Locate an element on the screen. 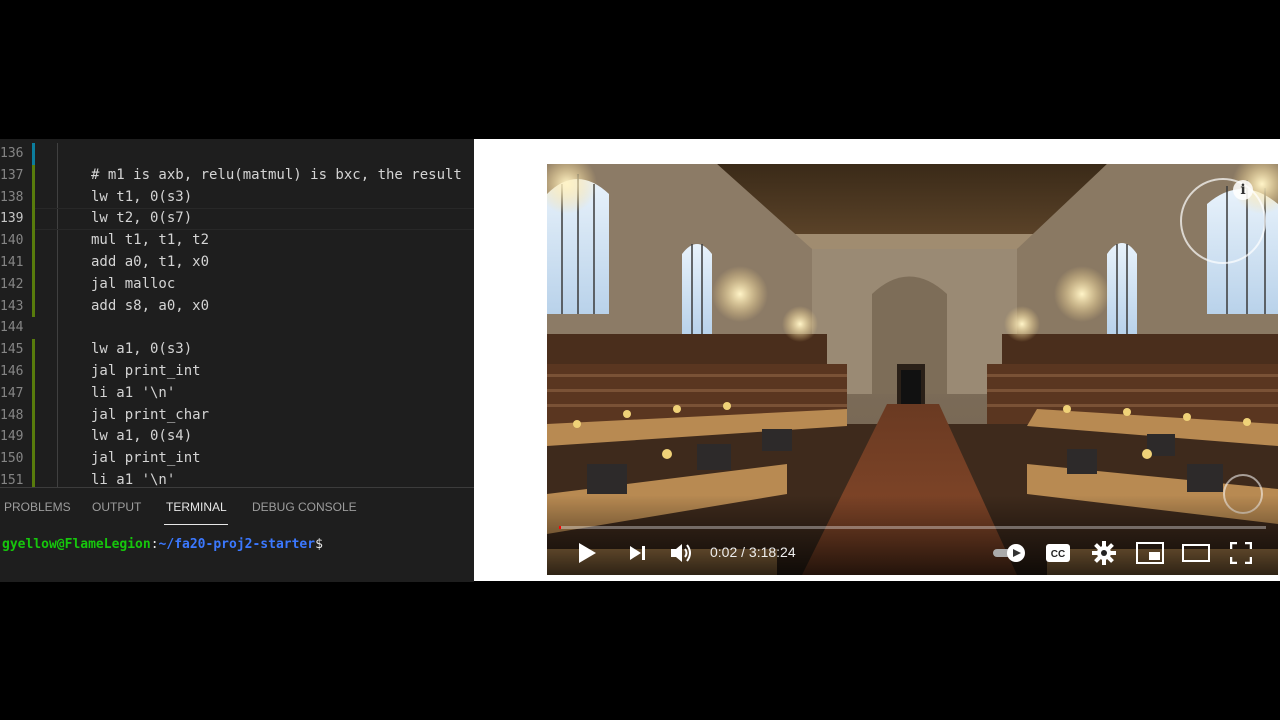  code-line: 148 jal print_char is located at coordinates (237, 415).